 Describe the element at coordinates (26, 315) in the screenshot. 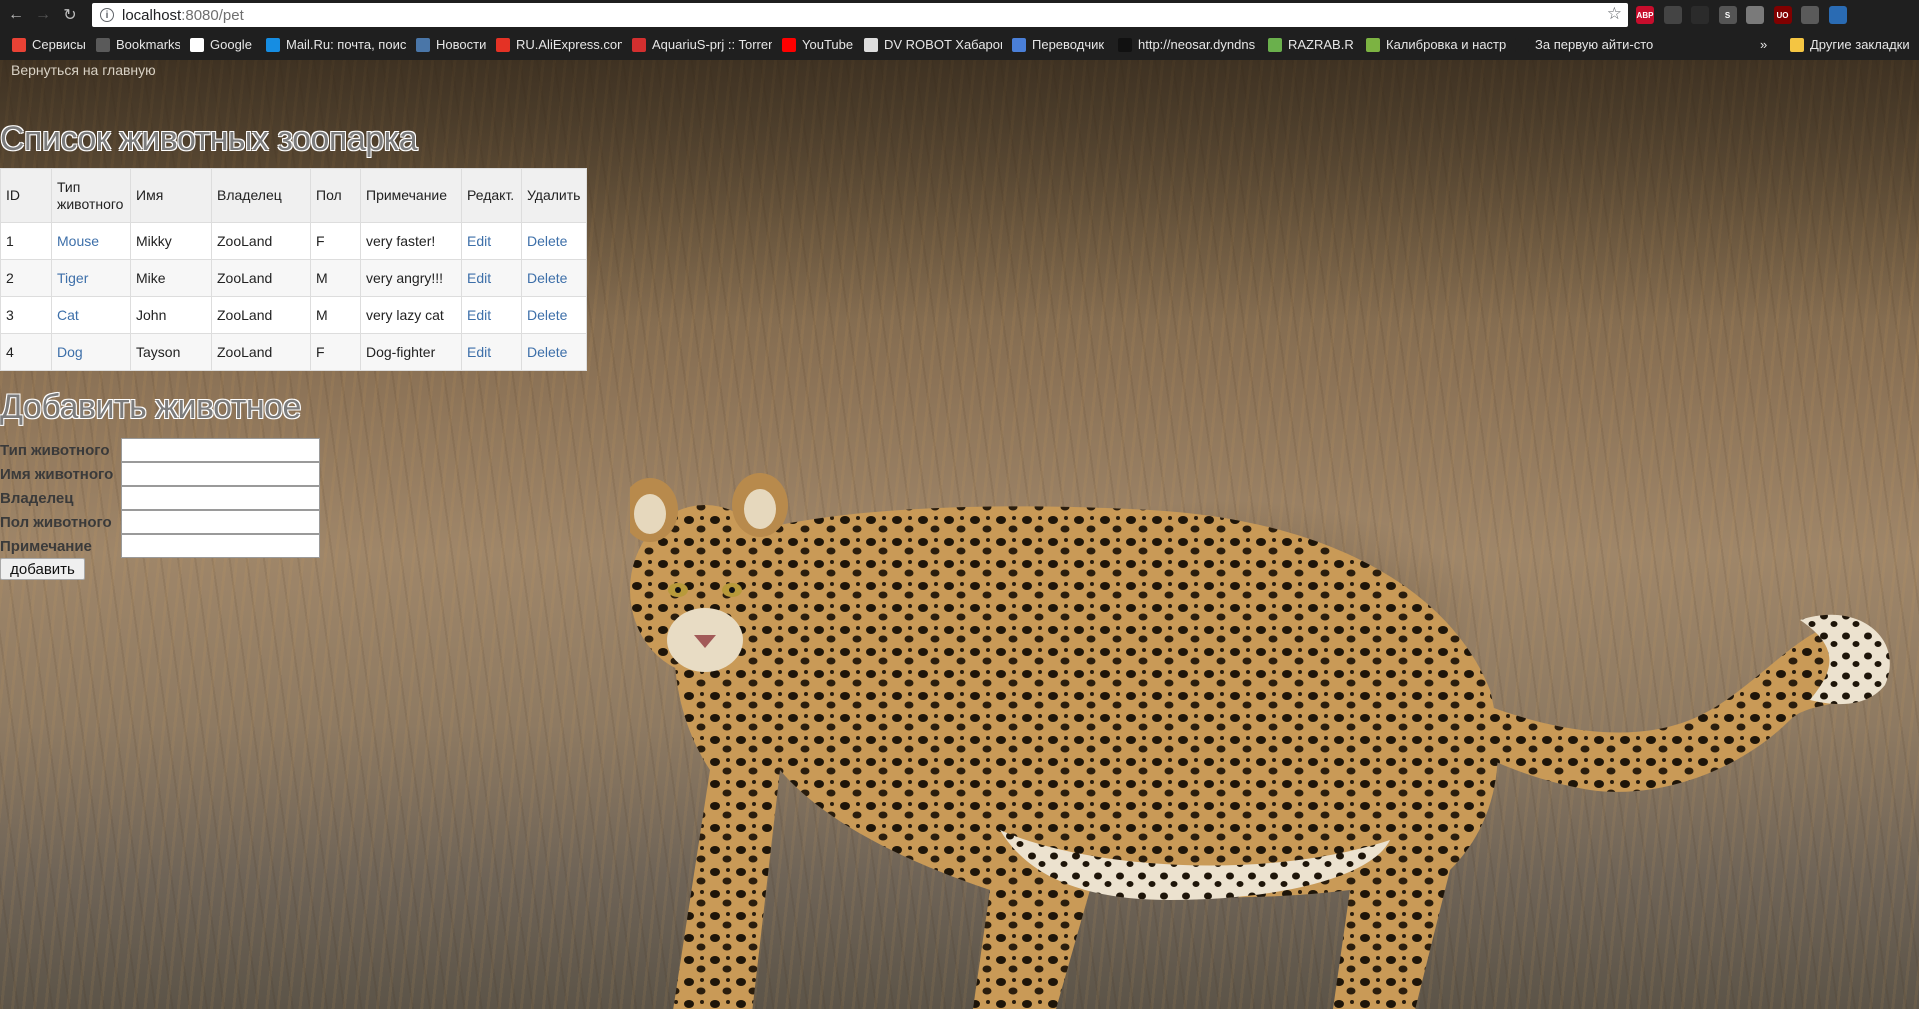

I see `table-cell-id: 3` at that location.